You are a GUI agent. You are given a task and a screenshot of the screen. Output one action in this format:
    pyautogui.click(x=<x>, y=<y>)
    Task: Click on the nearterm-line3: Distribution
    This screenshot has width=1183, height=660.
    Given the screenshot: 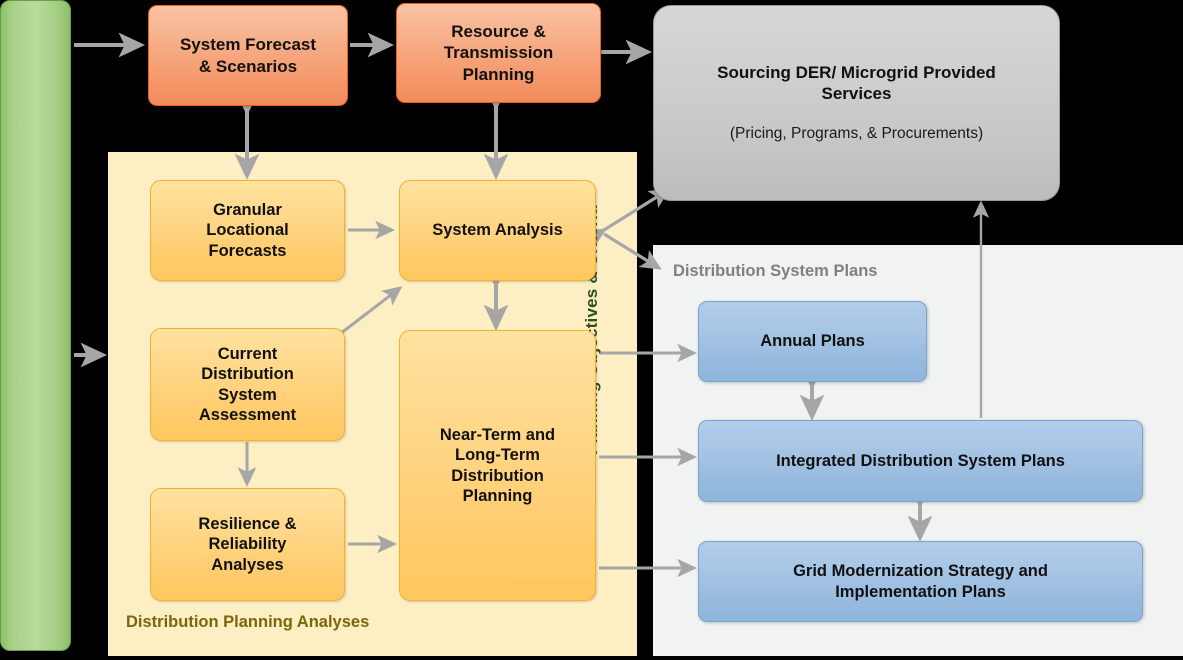 What is the action you would take?
    pyautogui.click(x=497, y=475)
    